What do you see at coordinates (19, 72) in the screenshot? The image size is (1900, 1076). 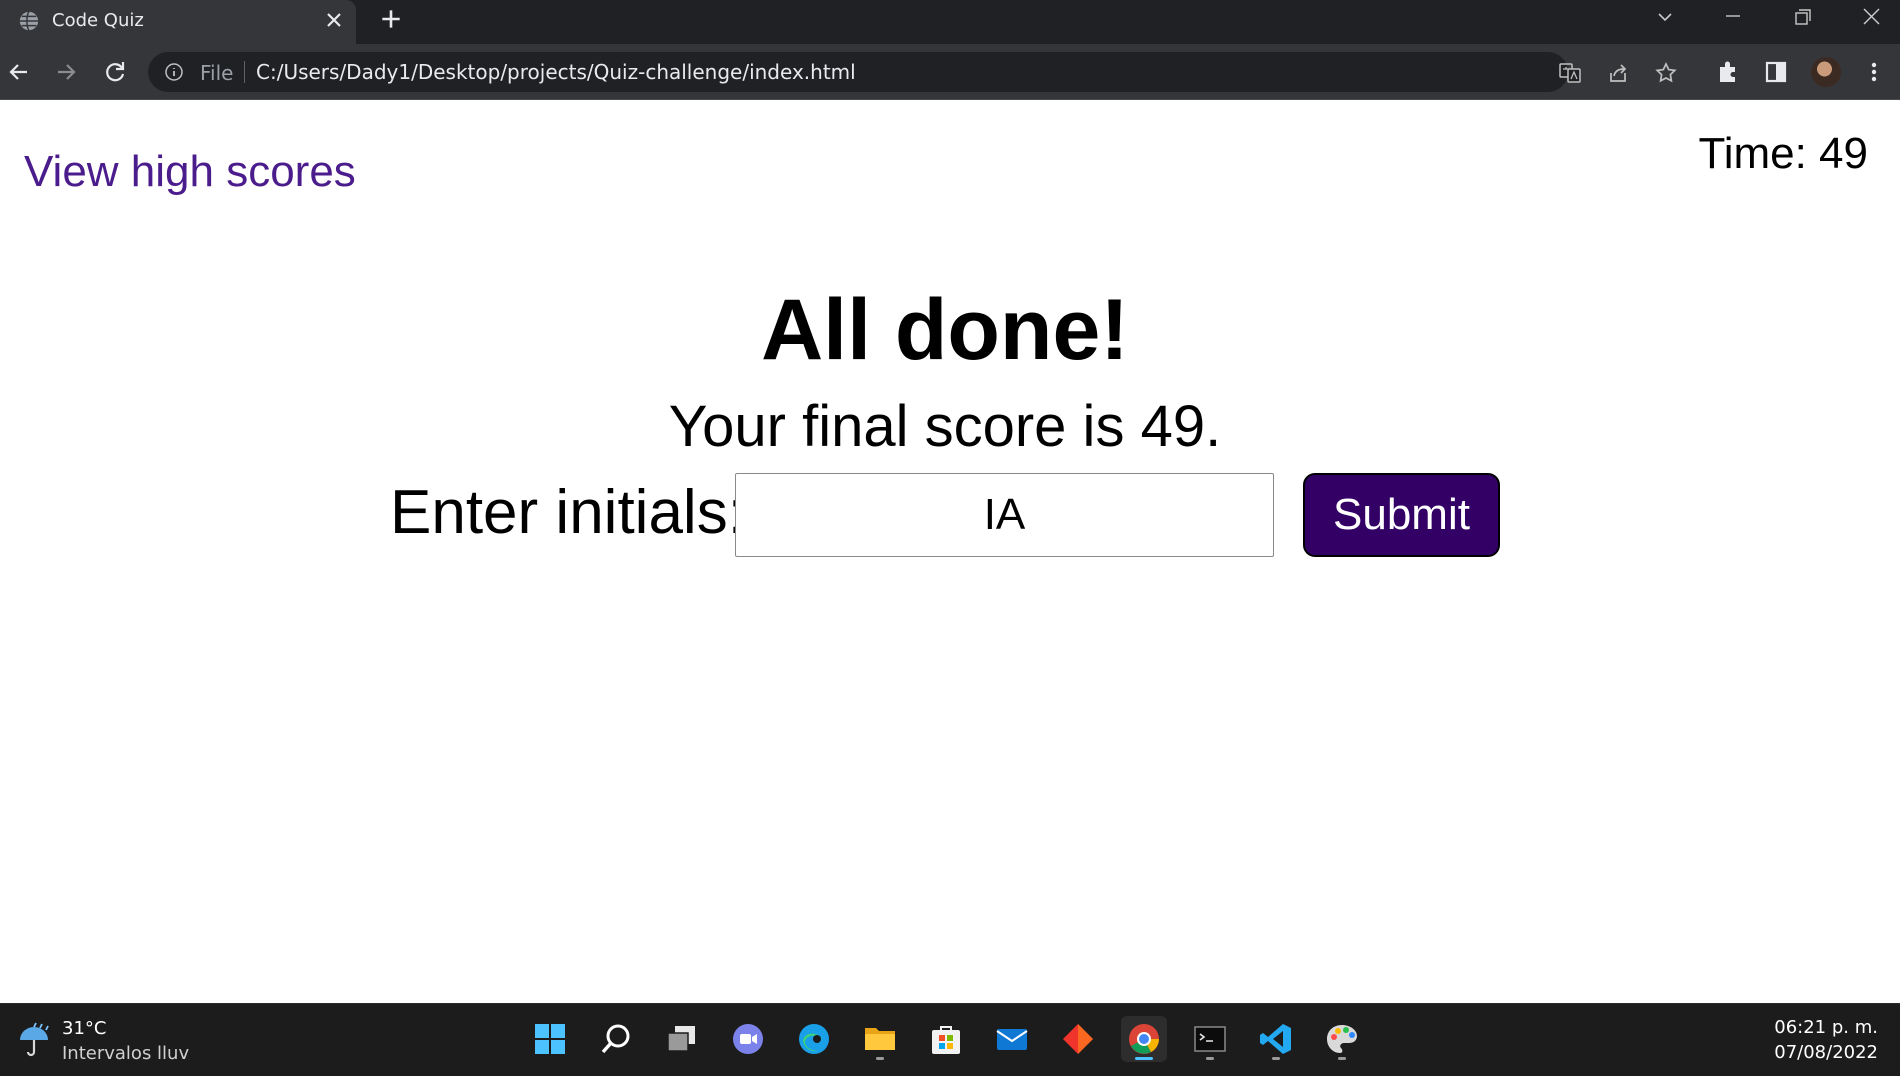 I see `back-arrow-icon` at bounding box center [19, 72].